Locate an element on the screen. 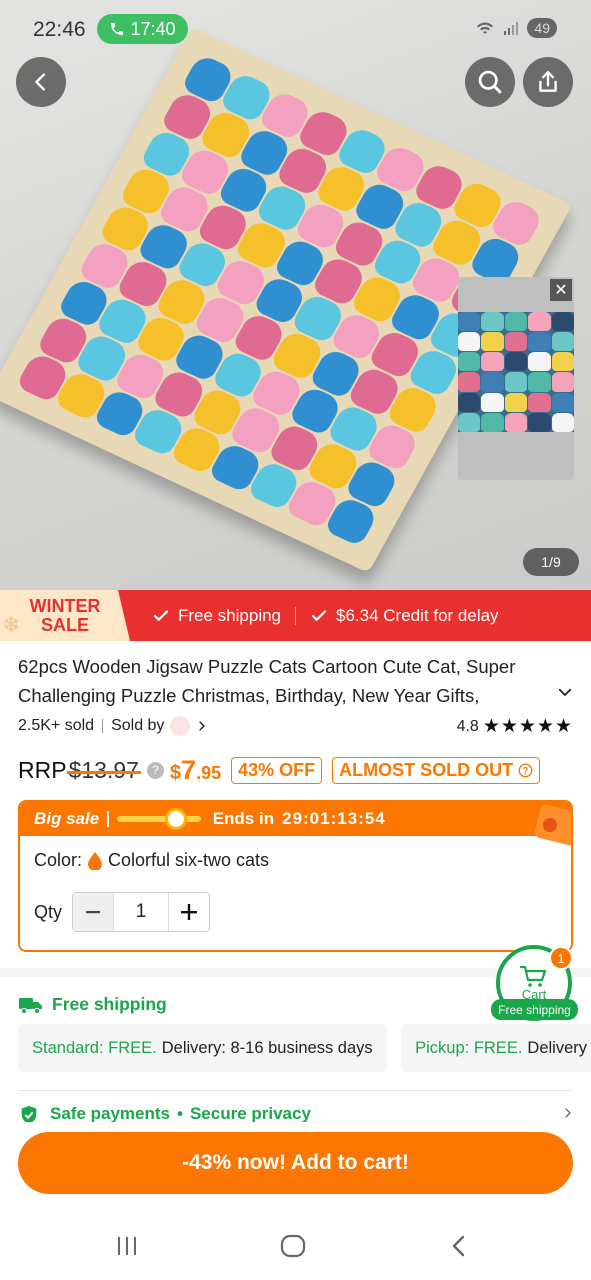 This screenshot has height=1280, width=591. qty-label: Qty is located at coordinates (48, 911).